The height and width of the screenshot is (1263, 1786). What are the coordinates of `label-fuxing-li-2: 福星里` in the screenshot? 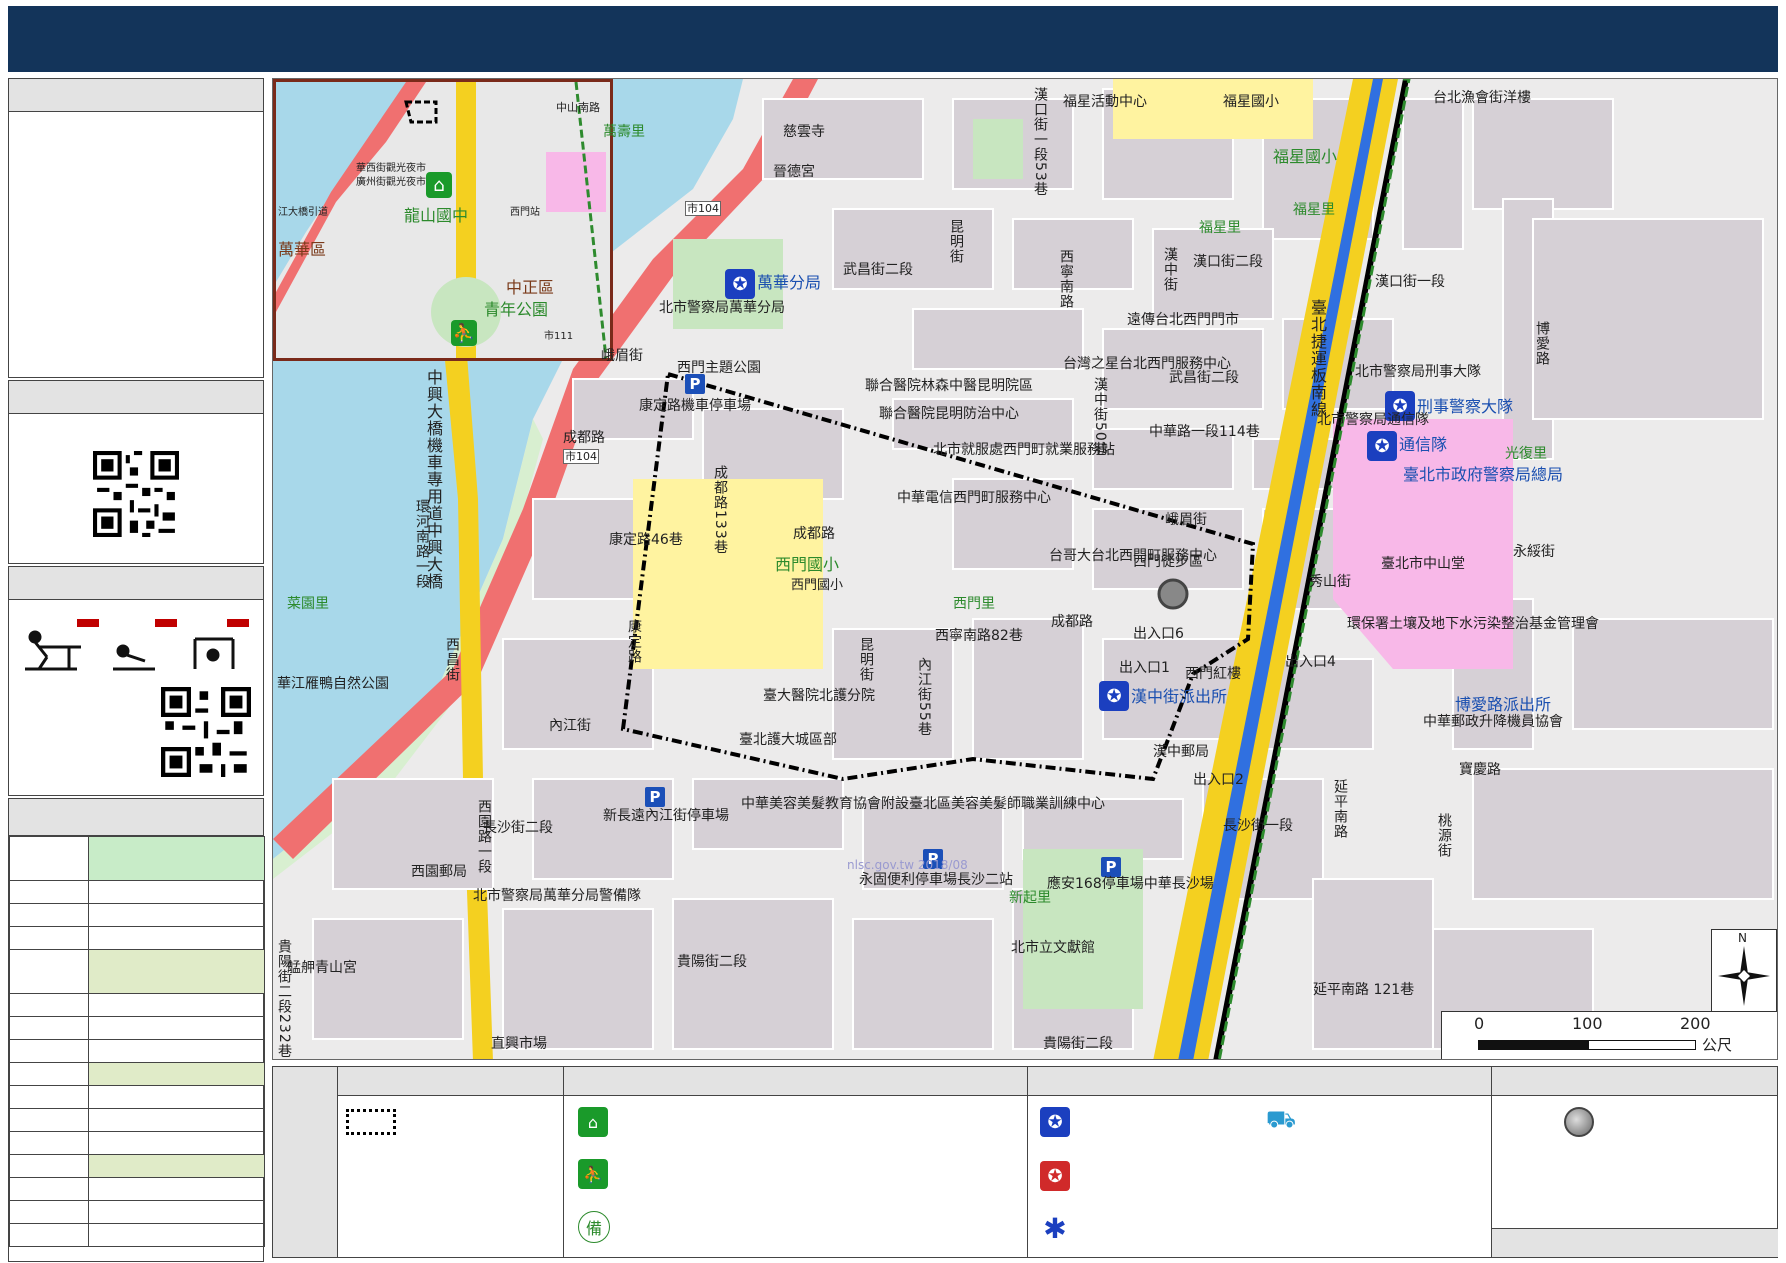 It's located at (1220, 228).